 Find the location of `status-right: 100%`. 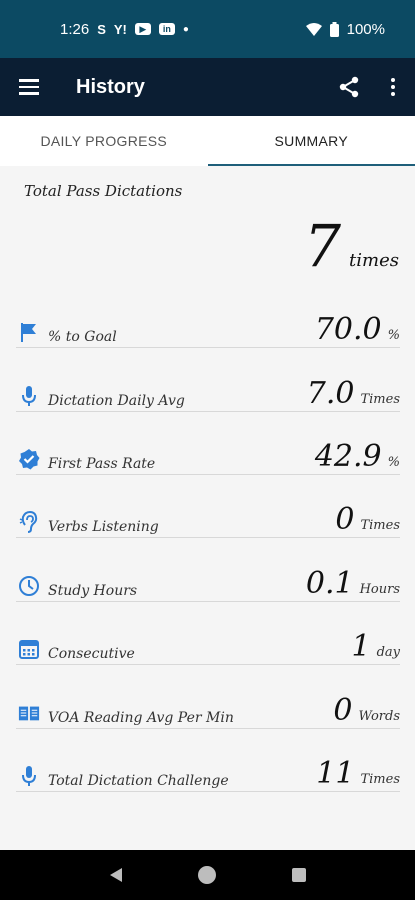

status-right: 100% is located at coordinates (345, 29).